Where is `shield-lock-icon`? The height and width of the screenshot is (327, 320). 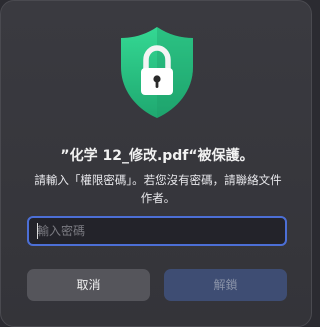 shield-lock-icon is located at coordinates (157, 72).